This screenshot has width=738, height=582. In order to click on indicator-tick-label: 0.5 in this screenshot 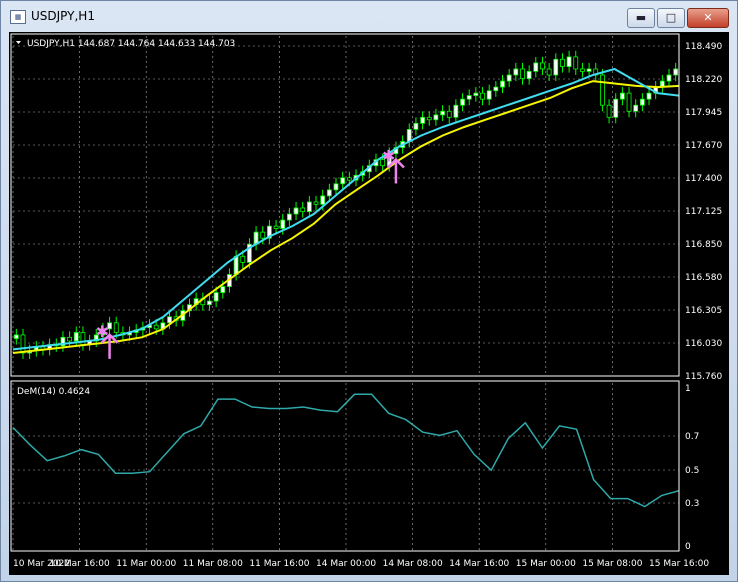, I will do `click(692, 471)`.